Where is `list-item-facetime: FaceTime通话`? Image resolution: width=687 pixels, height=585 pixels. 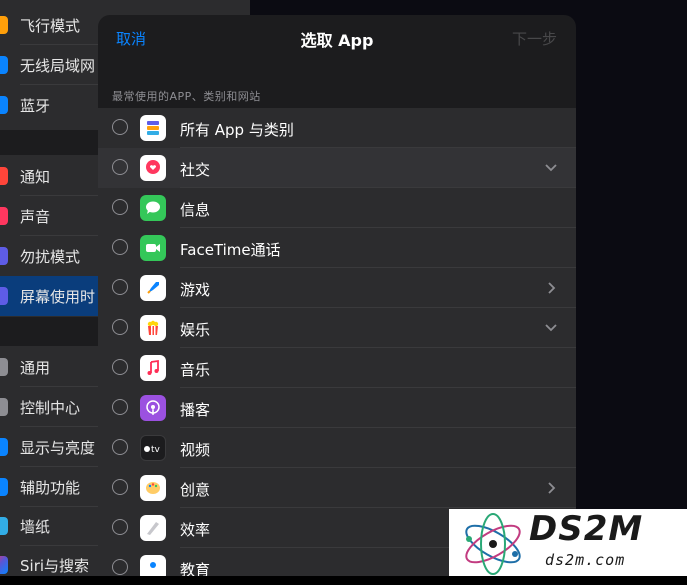 list-item-facetime: FaceTime通话 is located at coordinates (337, 248).